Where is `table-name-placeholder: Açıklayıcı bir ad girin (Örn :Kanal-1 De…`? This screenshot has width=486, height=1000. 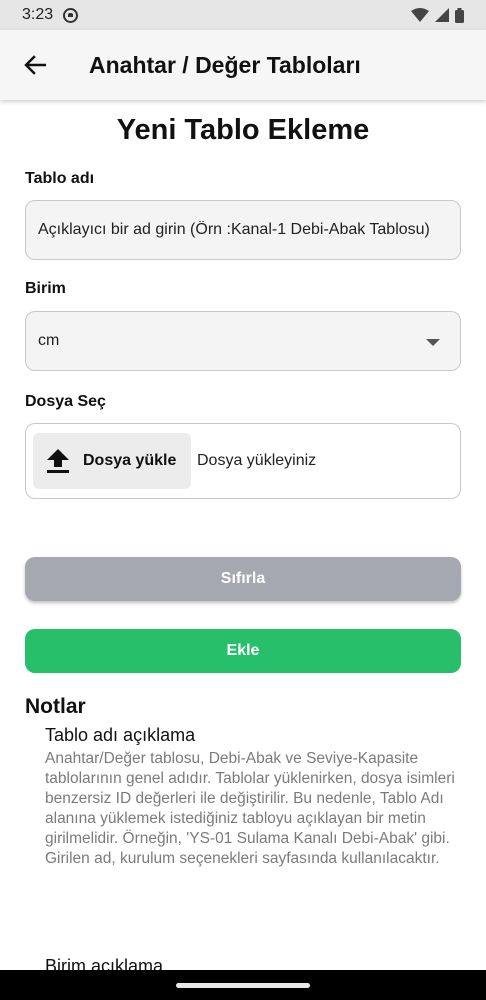
table-name-placeholder: Açıklayıcı bir ad girin (Örn :Kanal-1 De… is located at coordinates (234, 229).